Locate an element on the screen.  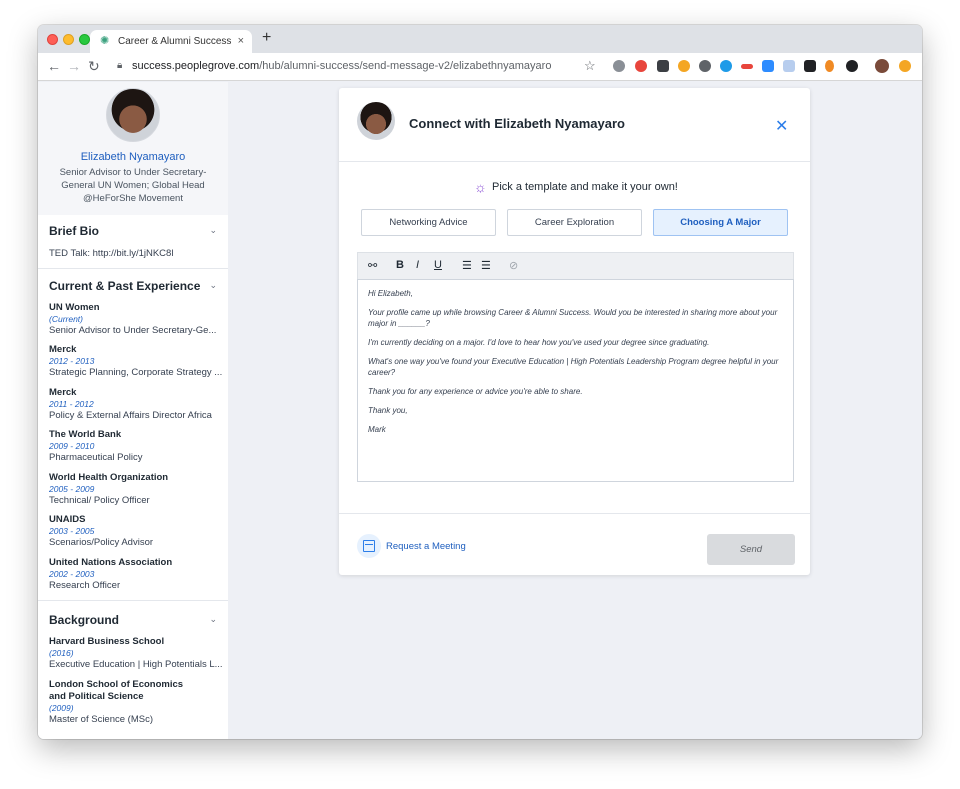
bookmark-star-icon: ☆ is located at coordinates (590, 66).